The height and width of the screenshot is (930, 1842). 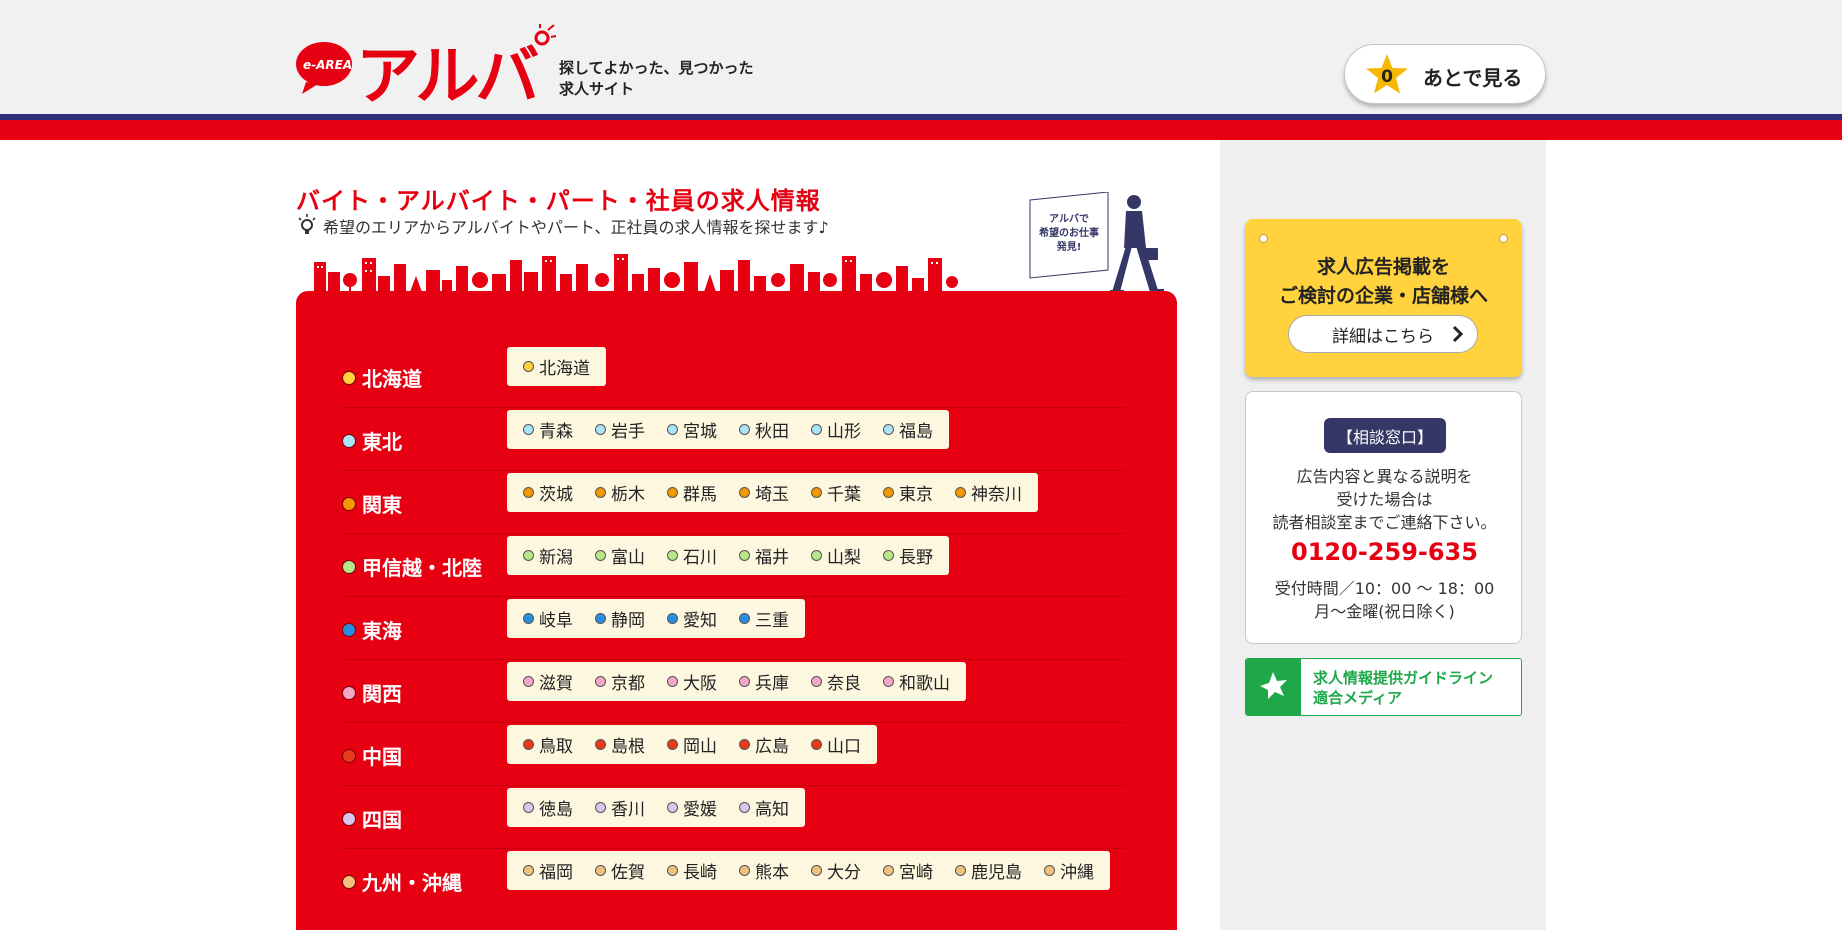 I want to click on prefecture-link: 千葉, so click(x=836, y=492).